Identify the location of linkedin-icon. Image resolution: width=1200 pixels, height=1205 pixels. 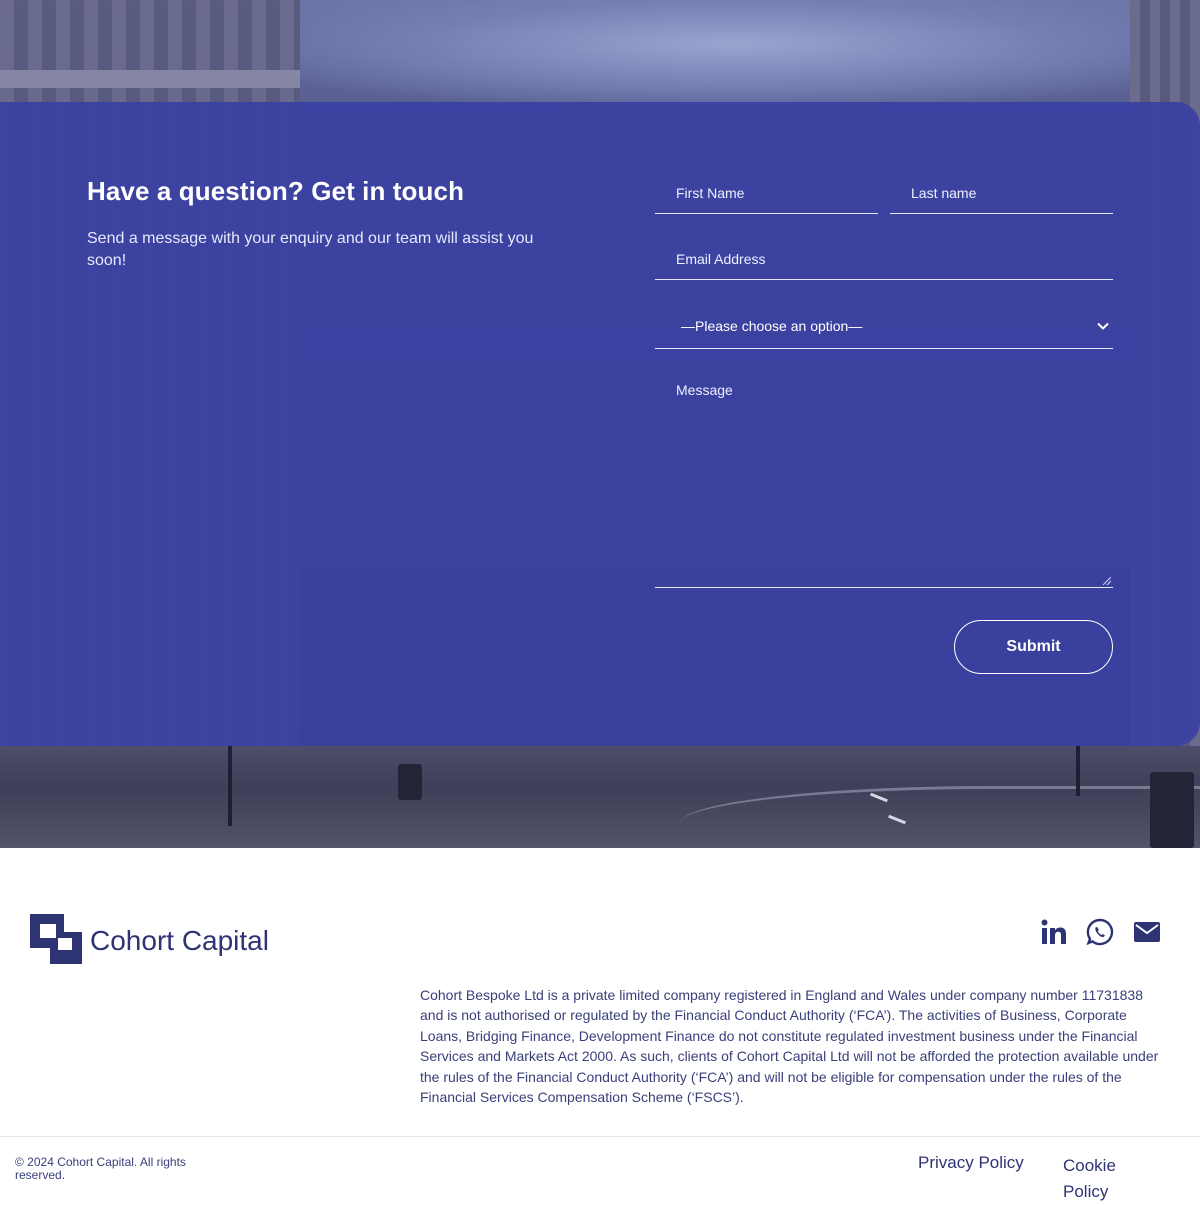
(1054, 932).